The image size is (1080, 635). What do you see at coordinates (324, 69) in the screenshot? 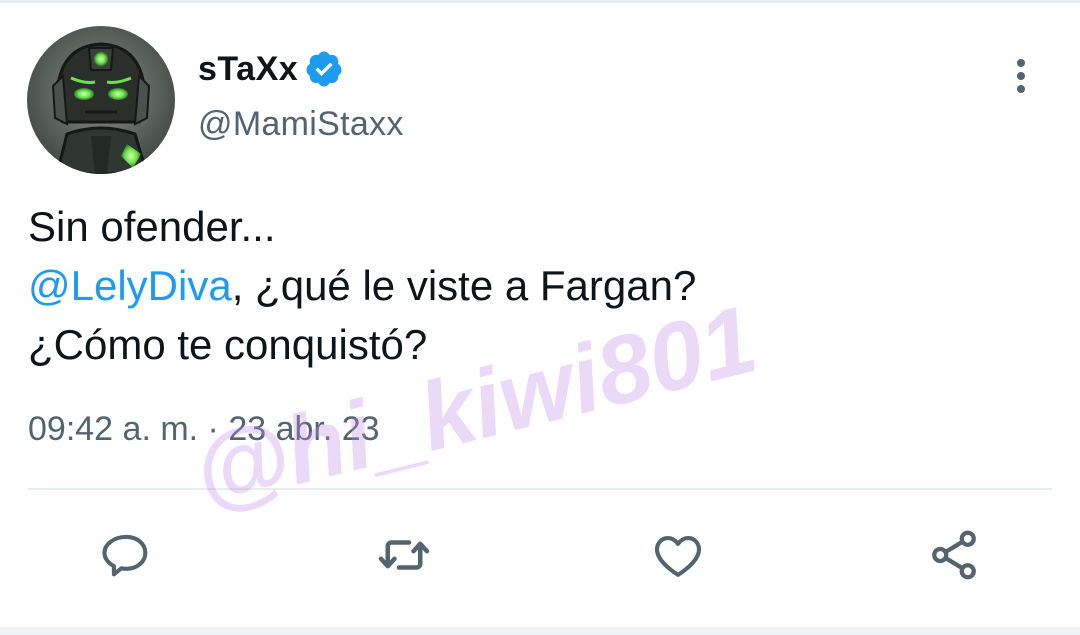
I see `verified-badge-icon` at bounding box center [324, 69].